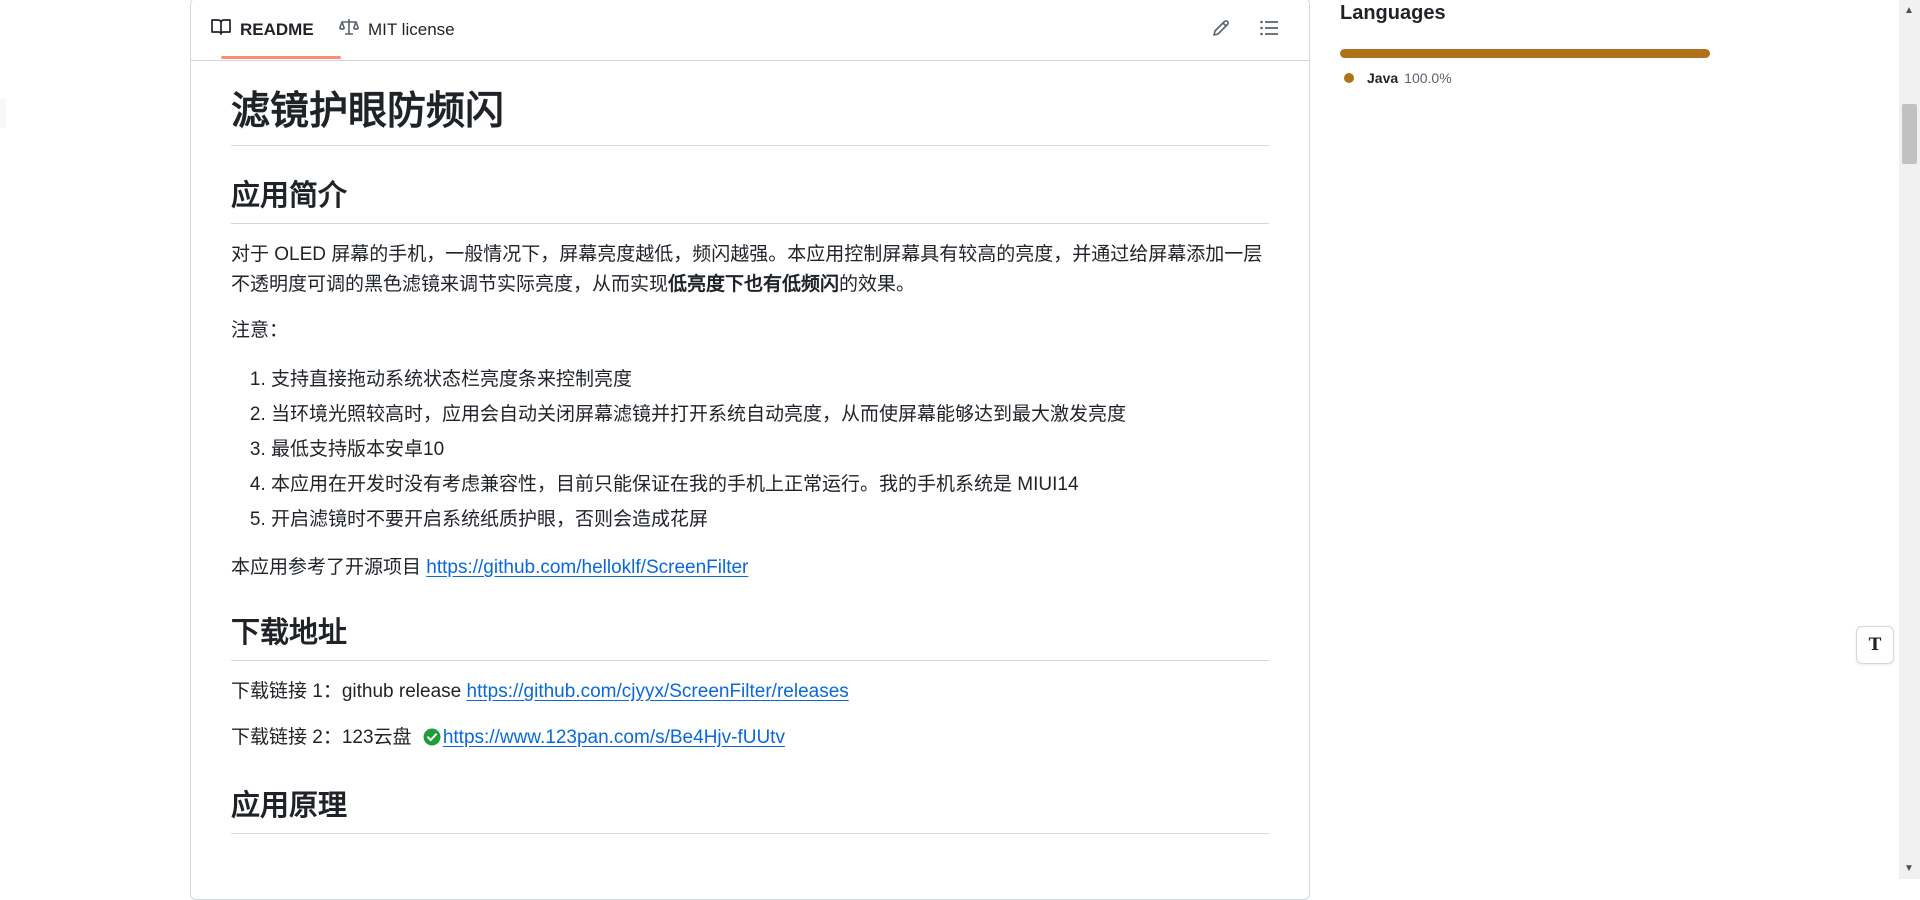  I want to click on tab-readme-label: README, so click(277, 29).